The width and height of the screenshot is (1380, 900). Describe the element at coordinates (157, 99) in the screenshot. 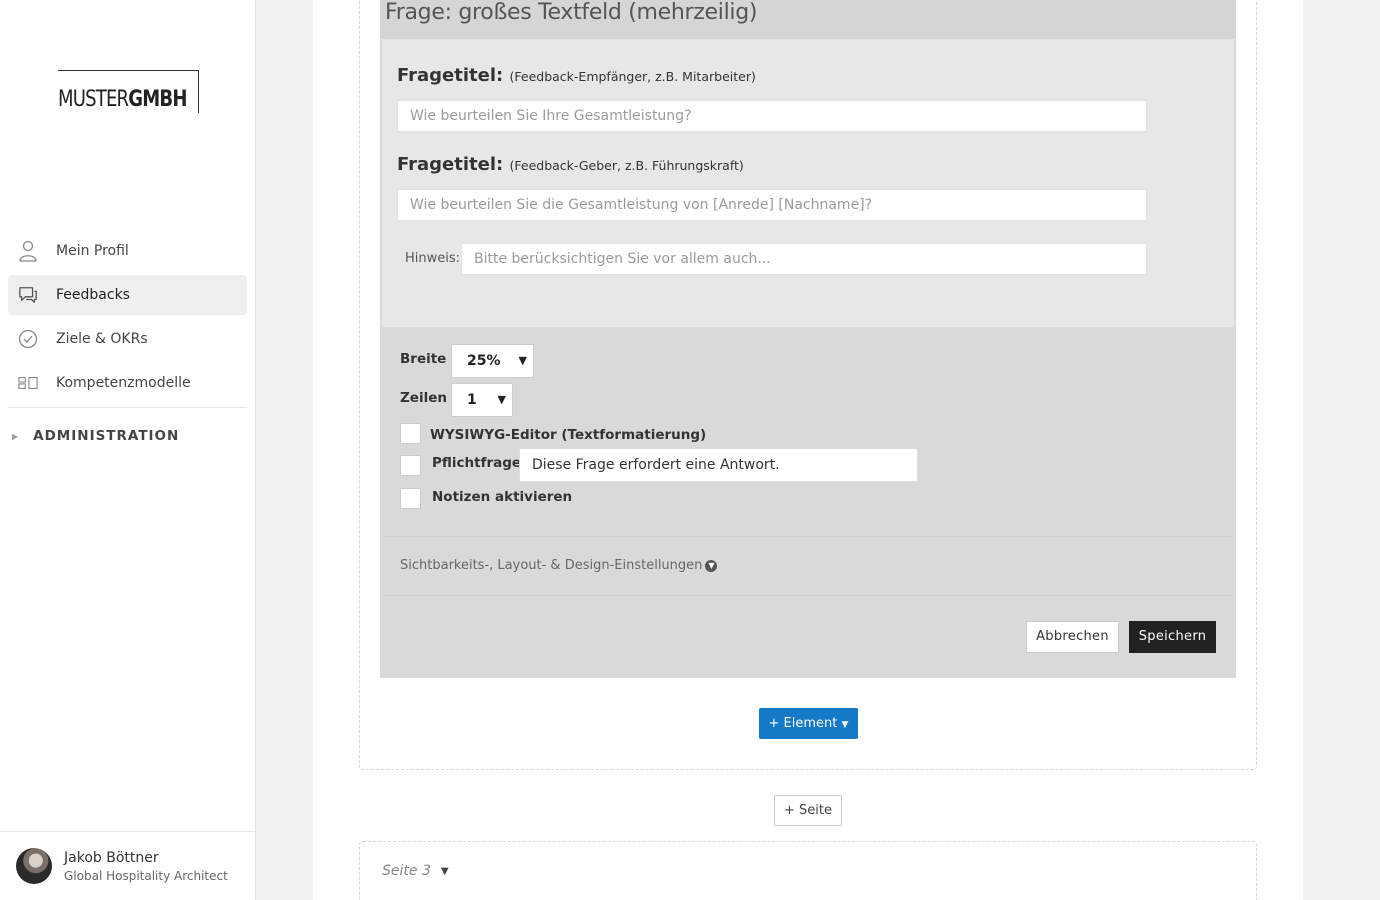

I see `logo-text-bold: GMBH` at that location.